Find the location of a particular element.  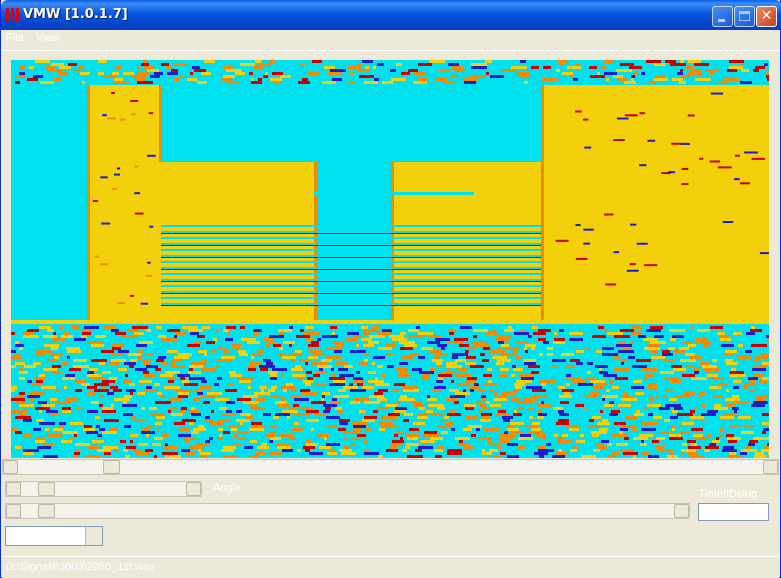

position-slider is located at coordinates (347, 511).